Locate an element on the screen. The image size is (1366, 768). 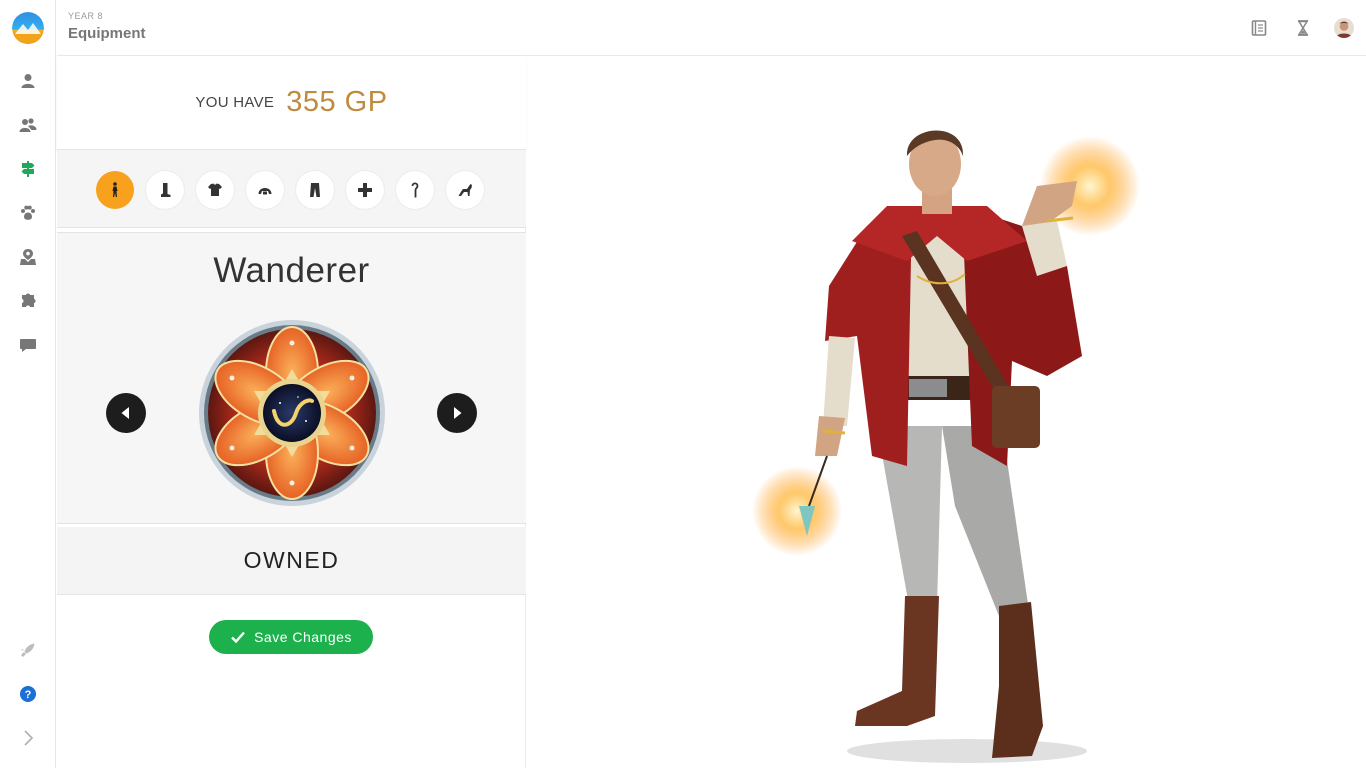
page-title: Equipment is located at coordinates (107, 33).